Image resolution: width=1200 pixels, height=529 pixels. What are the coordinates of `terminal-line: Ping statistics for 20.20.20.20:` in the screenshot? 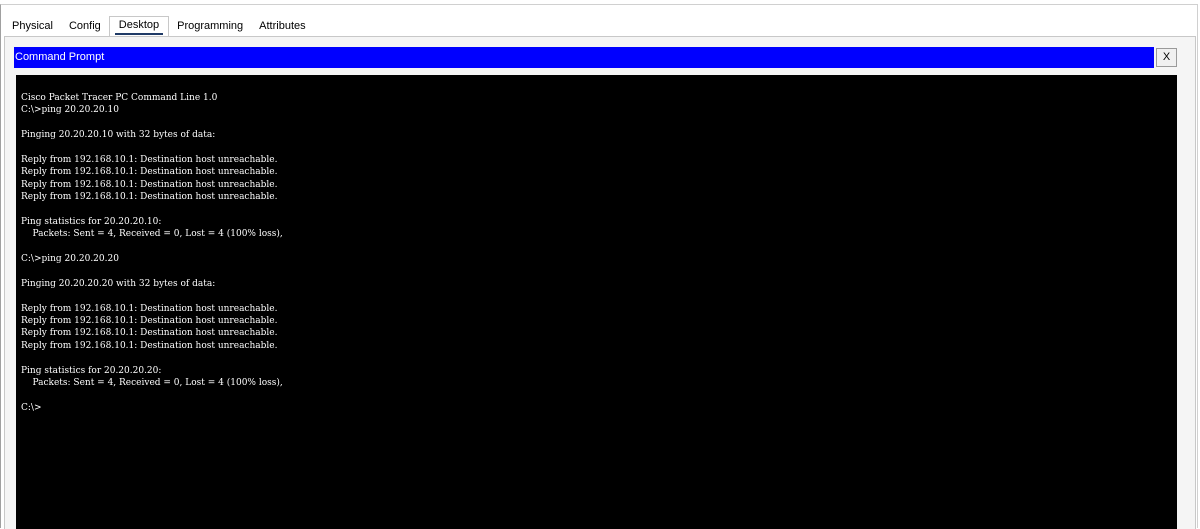 It's located at (91, 370).